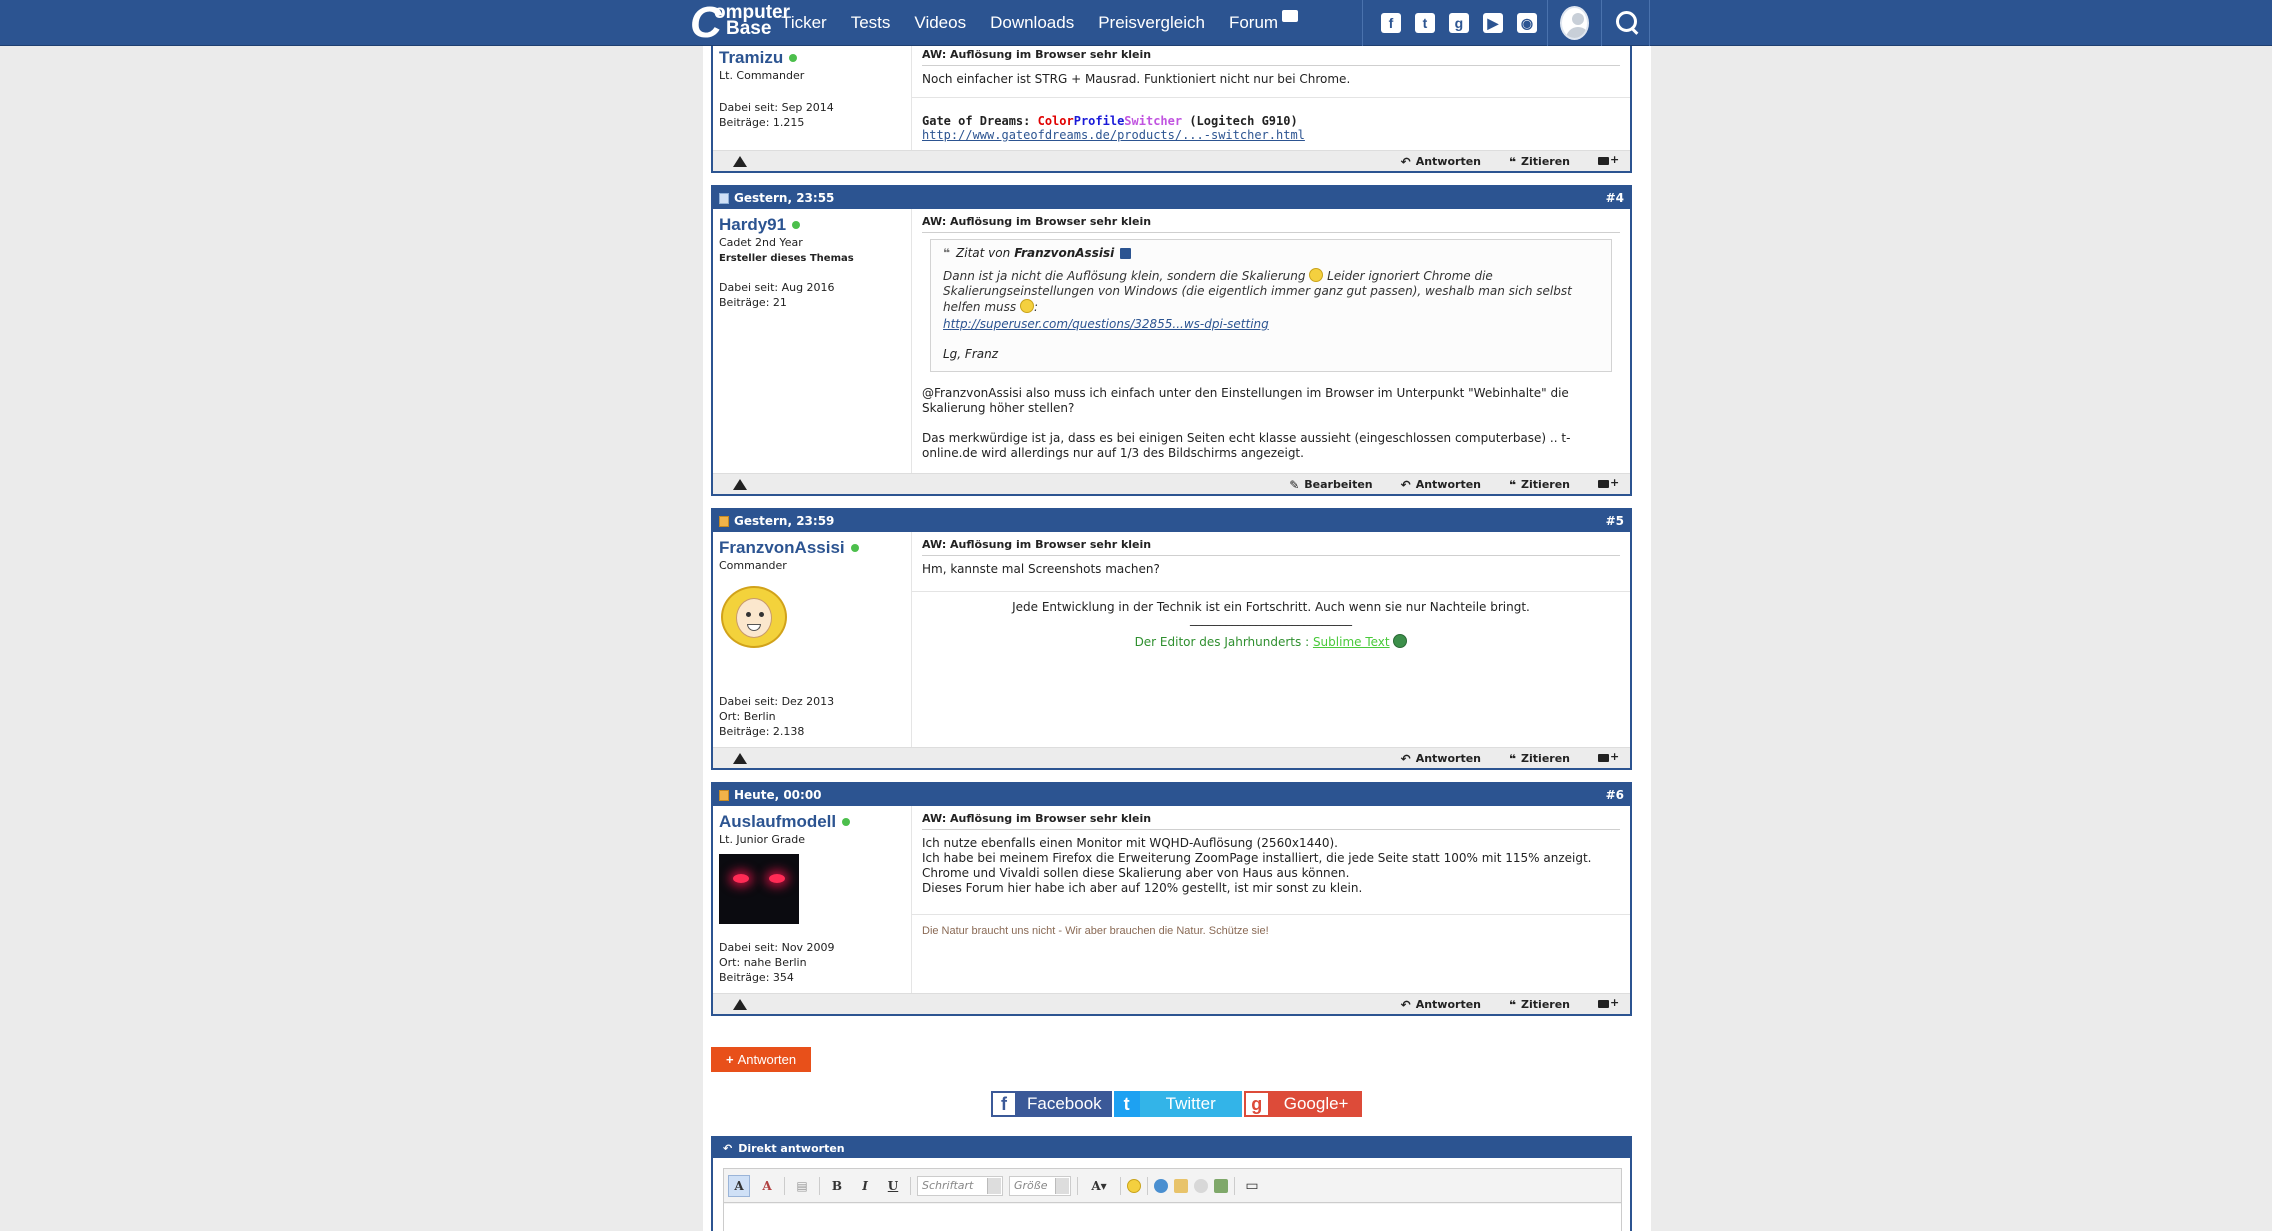  Describe the element at coordinates (784, 198) in the screenshot. I see `post-date-text: Gestern, 23:55` at that location.